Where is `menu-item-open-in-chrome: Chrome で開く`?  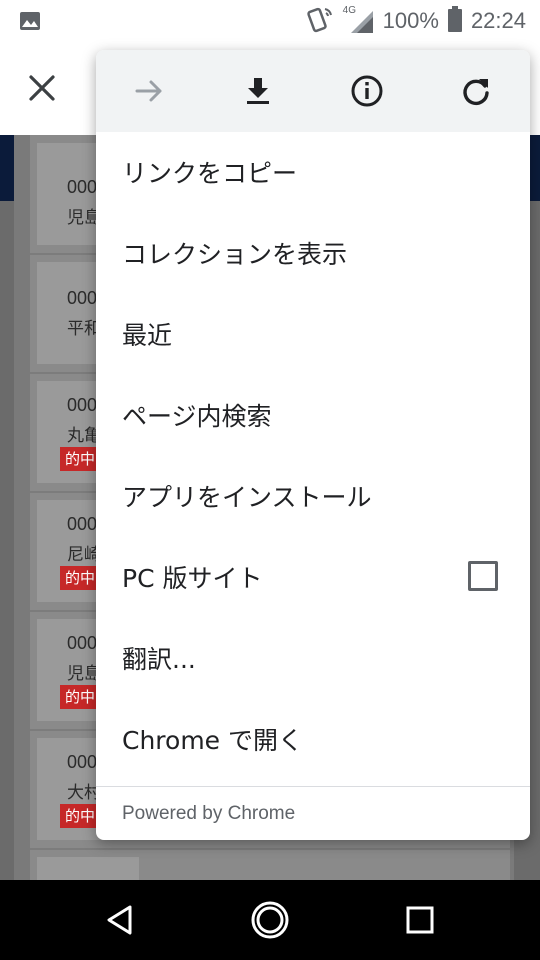 menu-item-open-in-chrome: Chrome で開く is located at coordinates (313, 739).